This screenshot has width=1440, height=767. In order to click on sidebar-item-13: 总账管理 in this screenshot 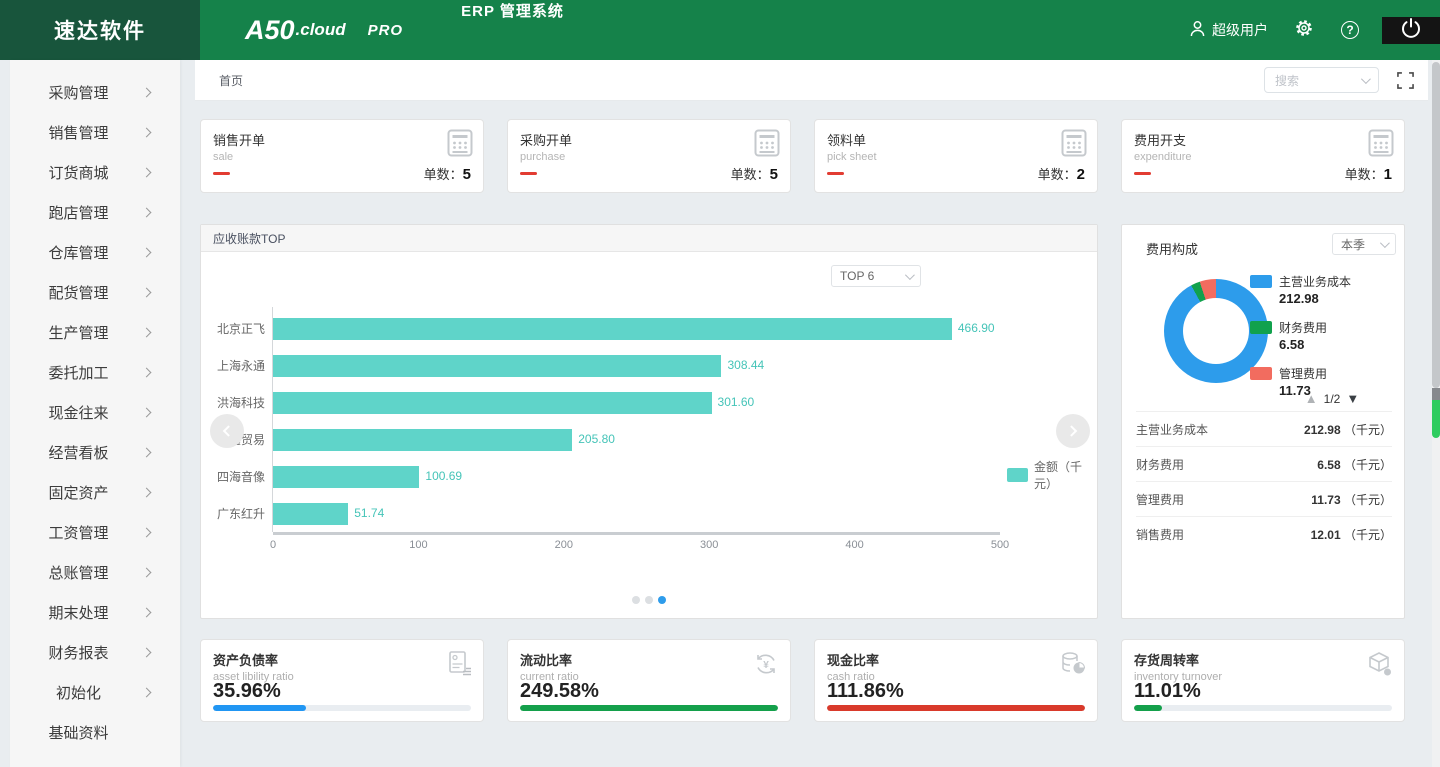, I will do `click(95, 572)`.